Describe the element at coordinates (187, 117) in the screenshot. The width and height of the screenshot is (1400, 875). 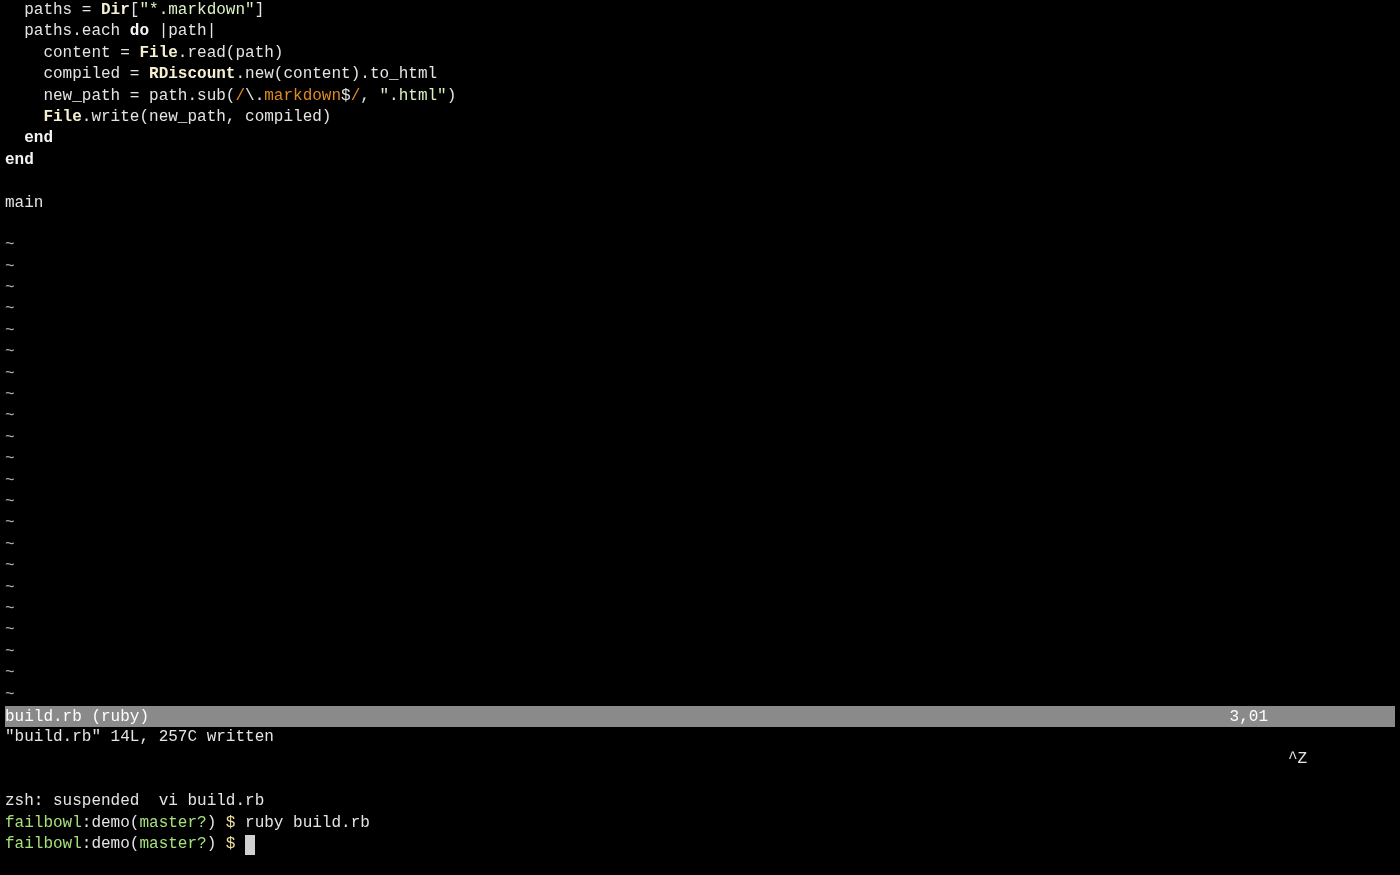
I see `code-line: File.write(new_path, compiled)` at that location.